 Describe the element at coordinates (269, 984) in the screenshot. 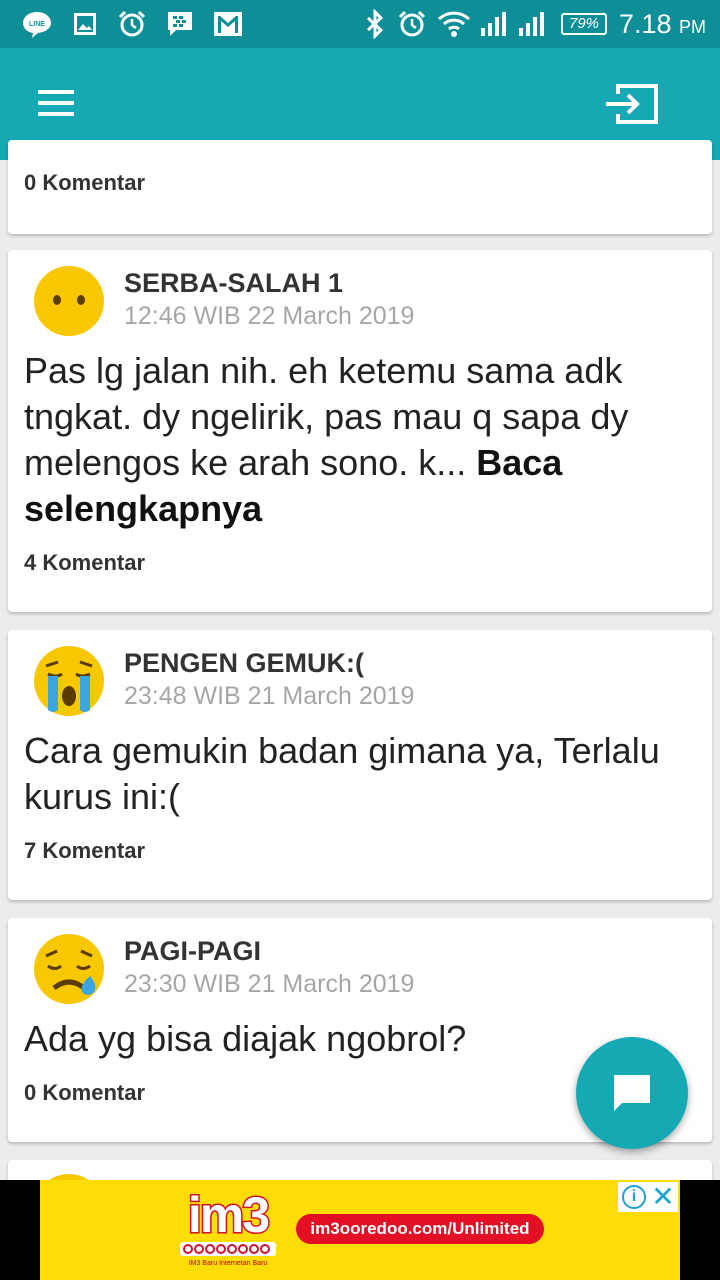

I see `post-timestamp: 23:30 WIB 21 March 2019` at that location.